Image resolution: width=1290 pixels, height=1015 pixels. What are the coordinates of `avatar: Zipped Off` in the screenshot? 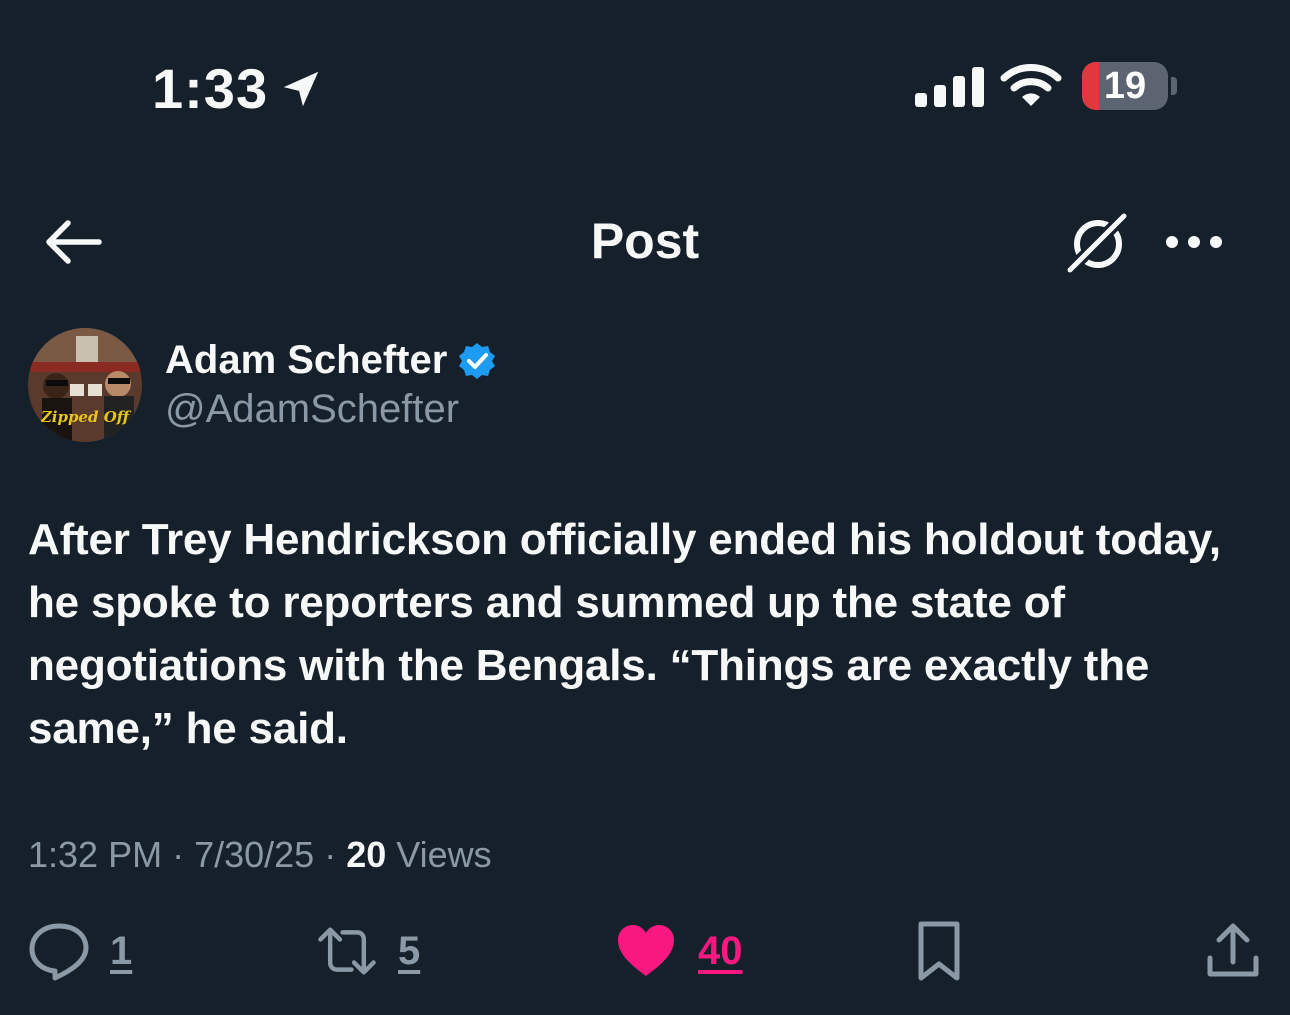 It's located at (85, 385).